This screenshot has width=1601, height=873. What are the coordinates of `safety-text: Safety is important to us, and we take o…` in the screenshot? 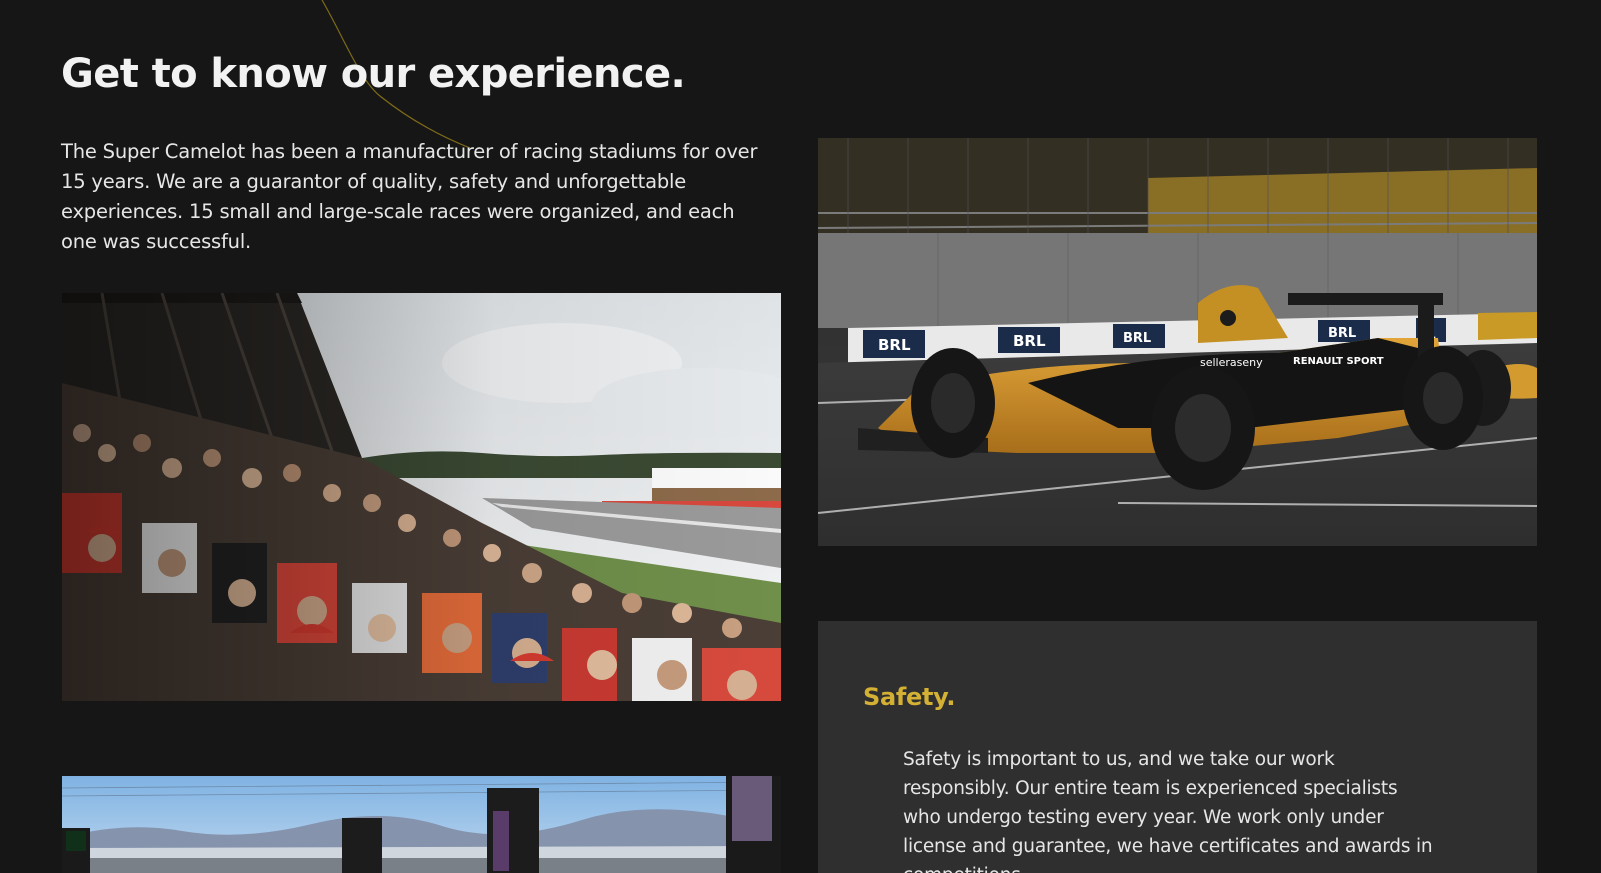 It's located at (1168, 811).